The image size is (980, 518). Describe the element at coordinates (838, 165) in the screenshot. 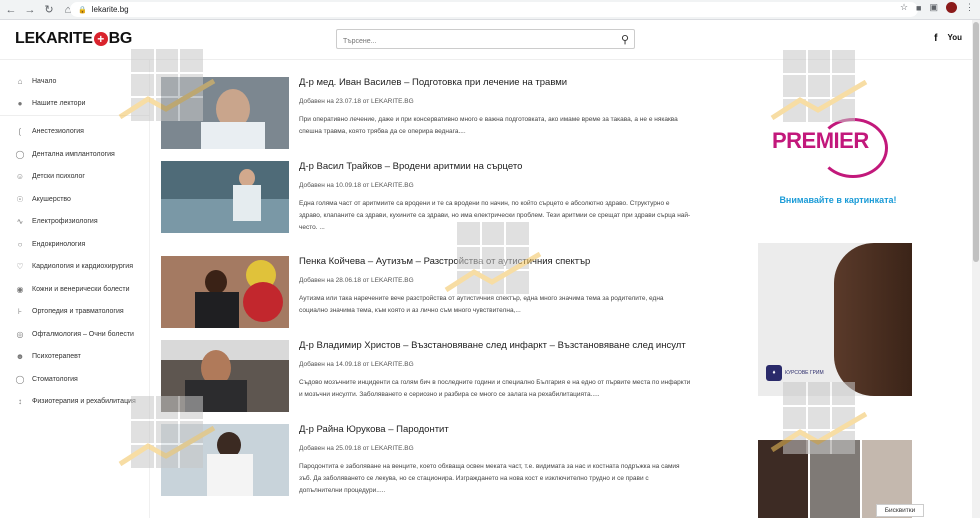

I see `premier-ad: PREMIER Внимавайте в картинката!` at that location.